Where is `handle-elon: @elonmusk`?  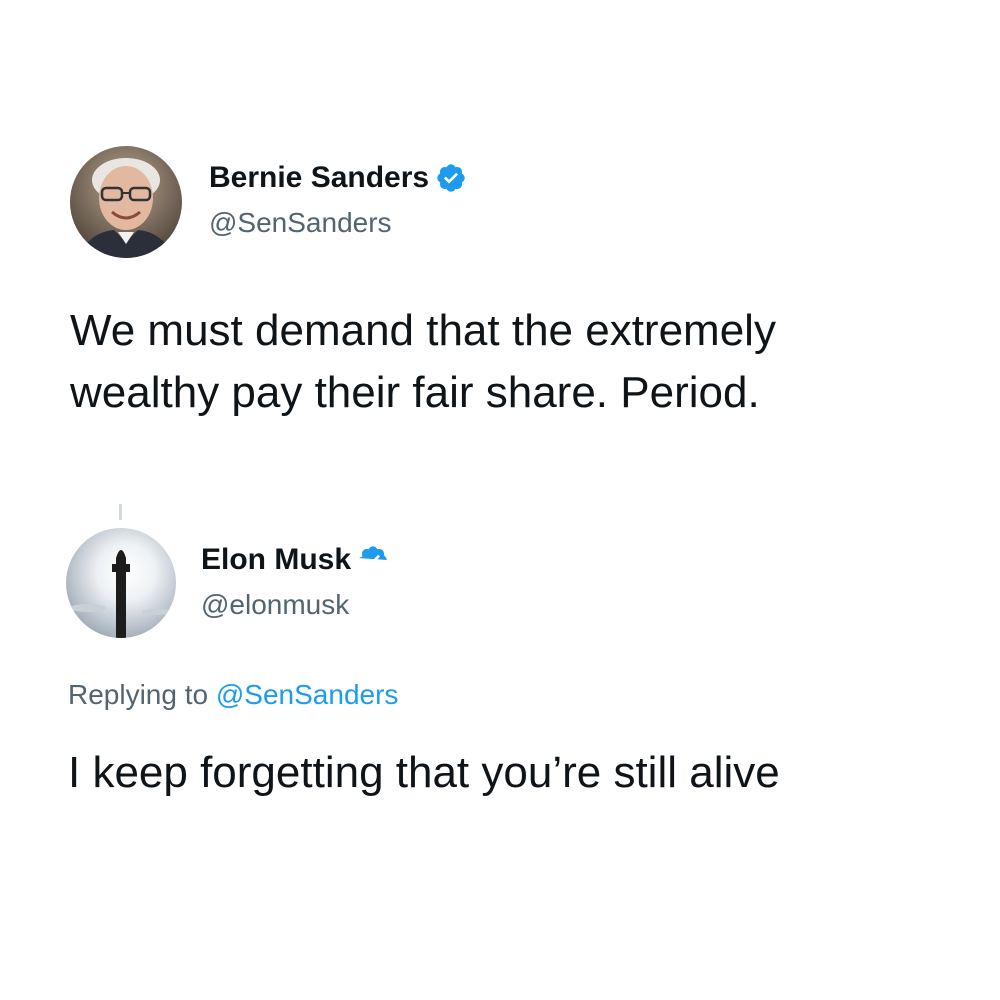 handle-elon: @elonmusk is located at coordinates (275, 605).